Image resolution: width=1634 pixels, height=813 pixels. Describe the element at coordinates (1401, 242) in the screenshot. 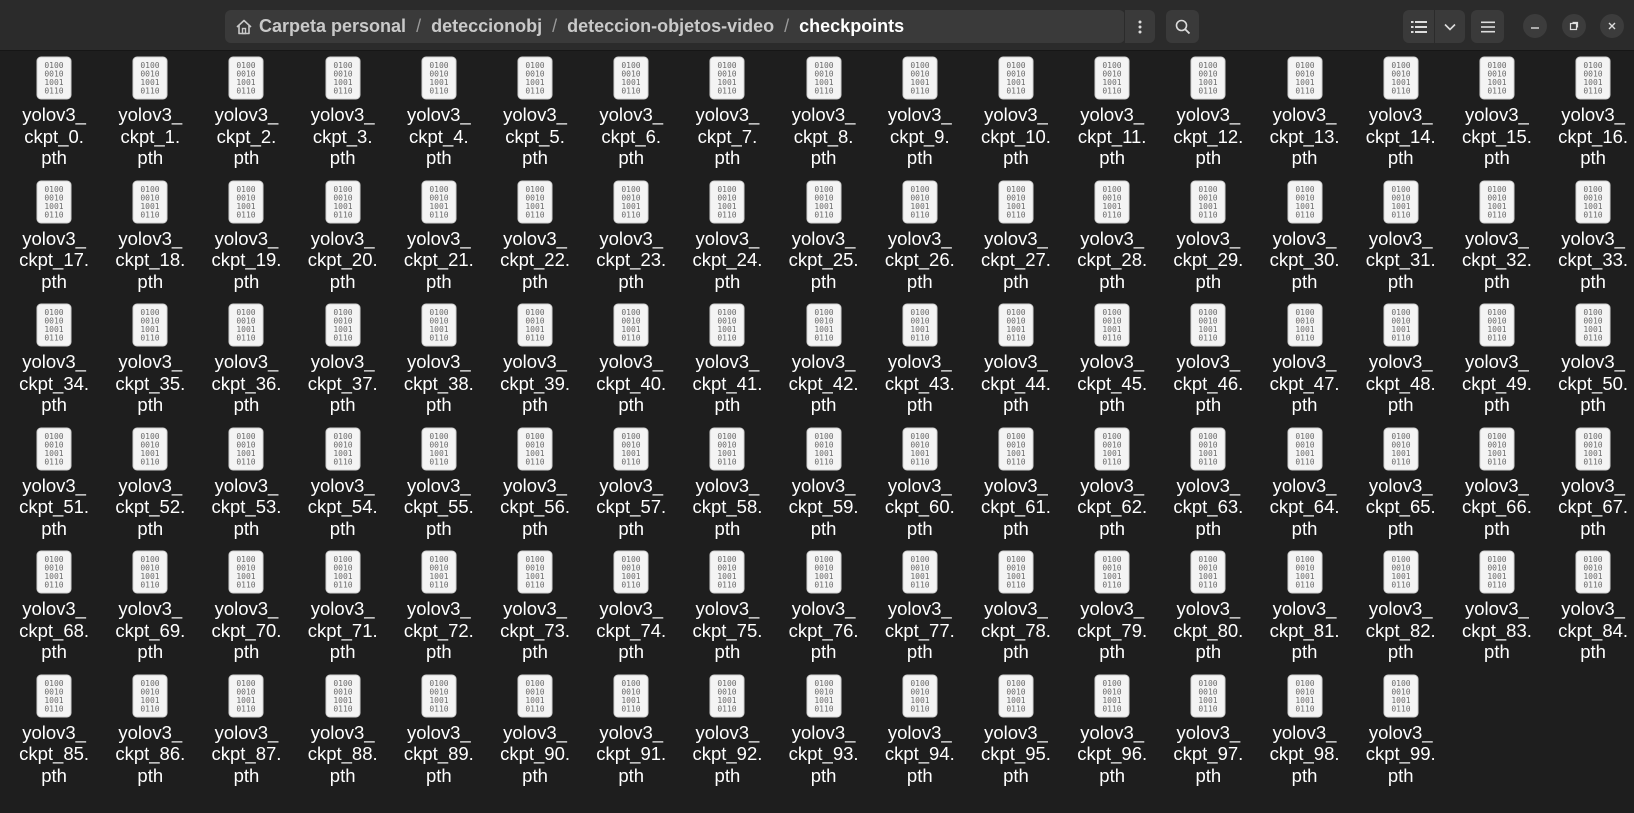

I see `file-item: 0100 0010 1001 0110 yolov3_ ckpt_31. pth` at that location.